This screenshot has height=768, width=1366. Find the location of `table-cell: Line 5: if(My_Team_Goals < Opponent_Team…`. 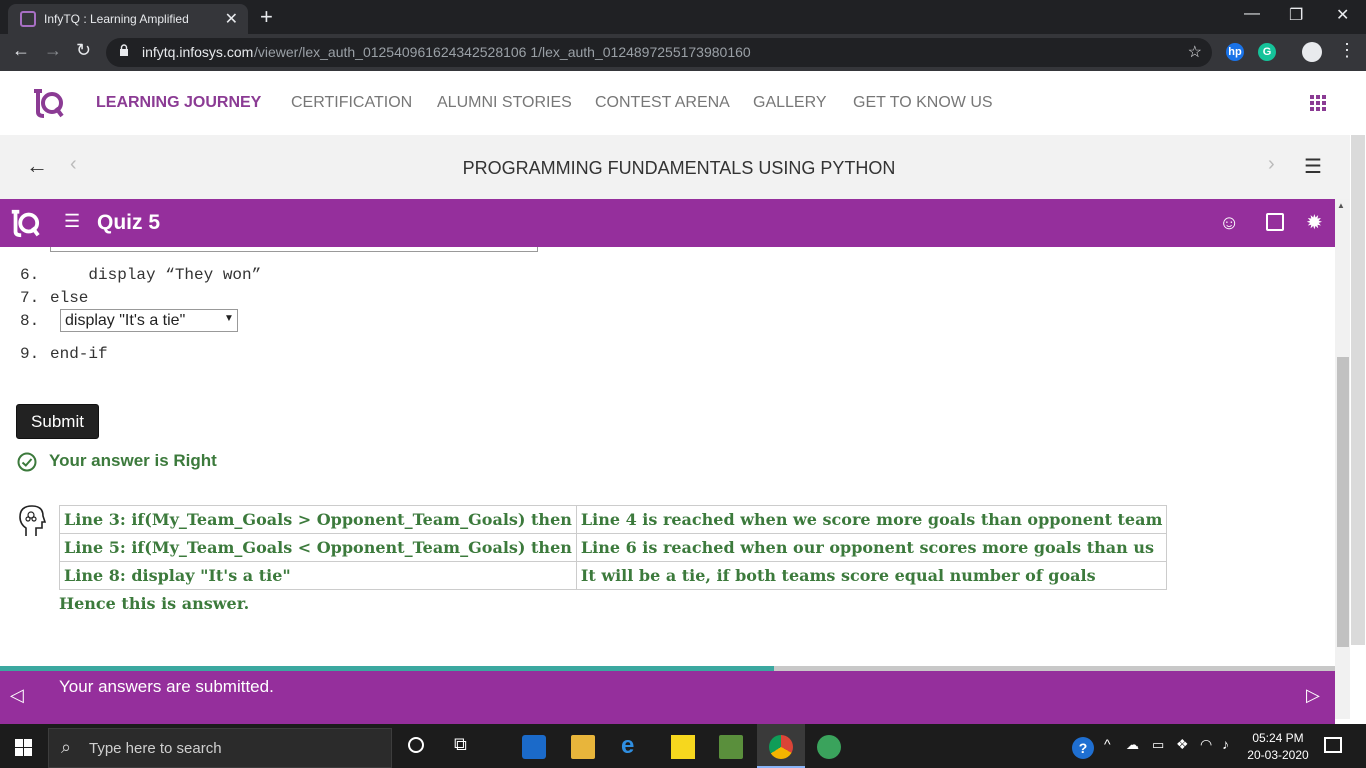

table-cell: Line 5: if(My_Team_Goals < Opponent_Team… is located at coordinates (318, 547).